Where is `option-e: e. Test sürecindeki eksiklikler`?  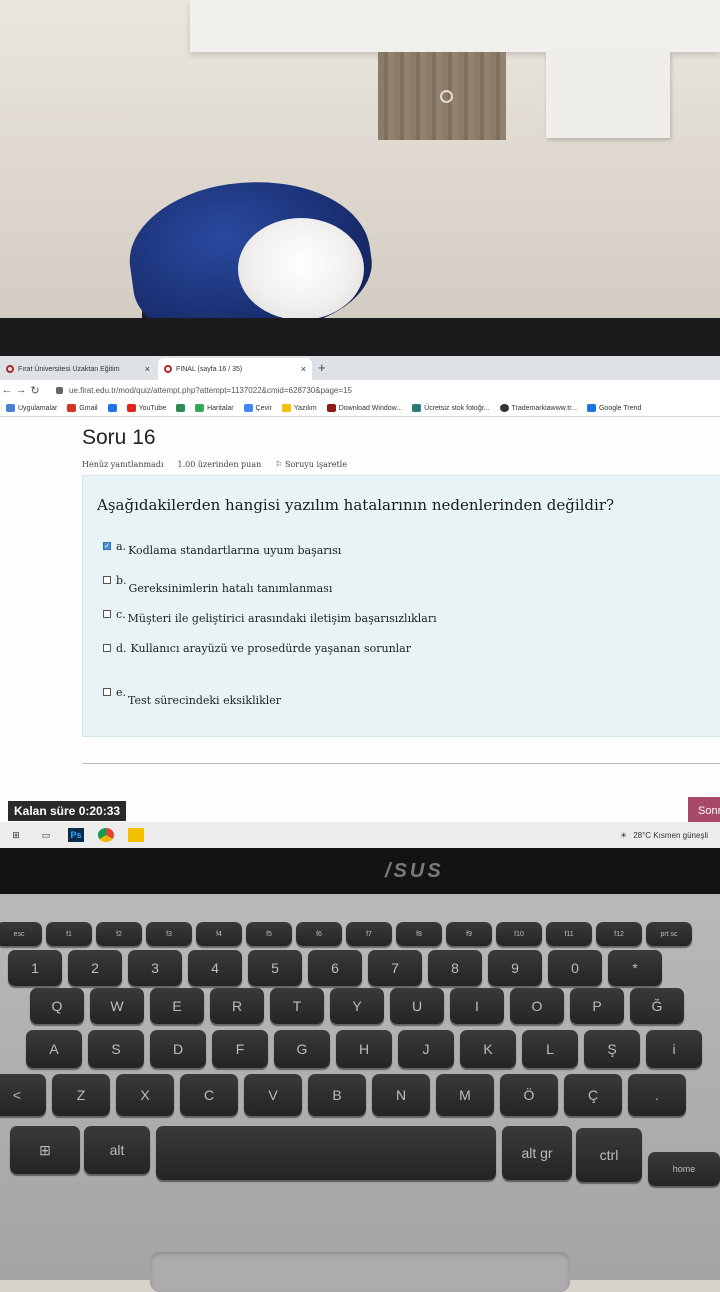
option-e: e. Test sürecindeki eksiklikler is located at coordinates (192, 696).